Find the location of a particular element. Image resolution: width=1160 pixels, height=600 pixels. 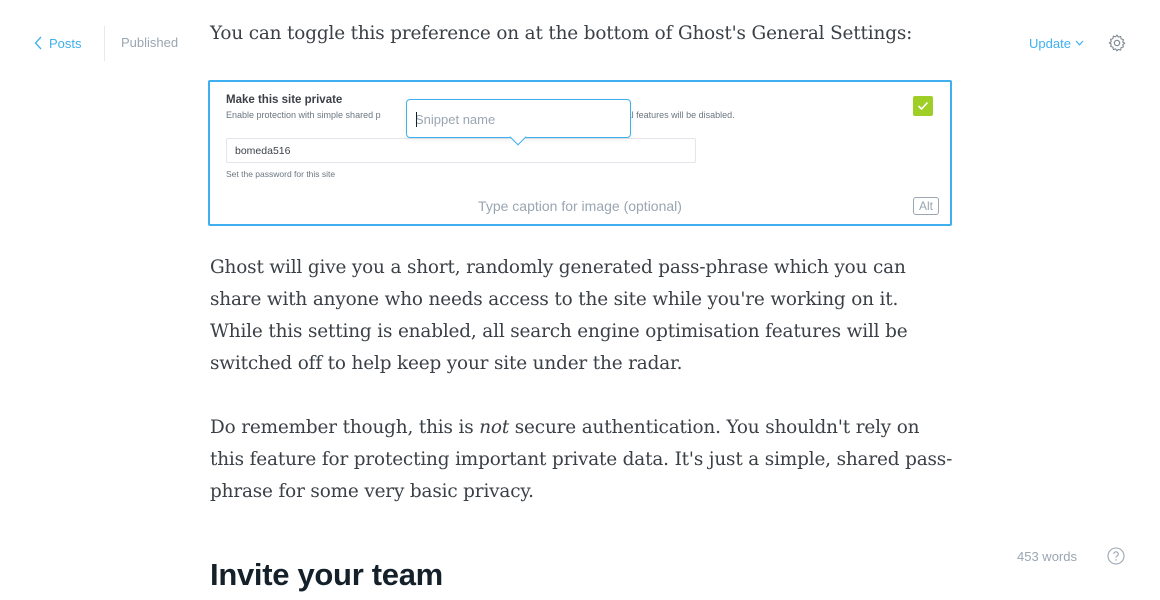

snippet-name-popup is located at coordinates (518, 122).